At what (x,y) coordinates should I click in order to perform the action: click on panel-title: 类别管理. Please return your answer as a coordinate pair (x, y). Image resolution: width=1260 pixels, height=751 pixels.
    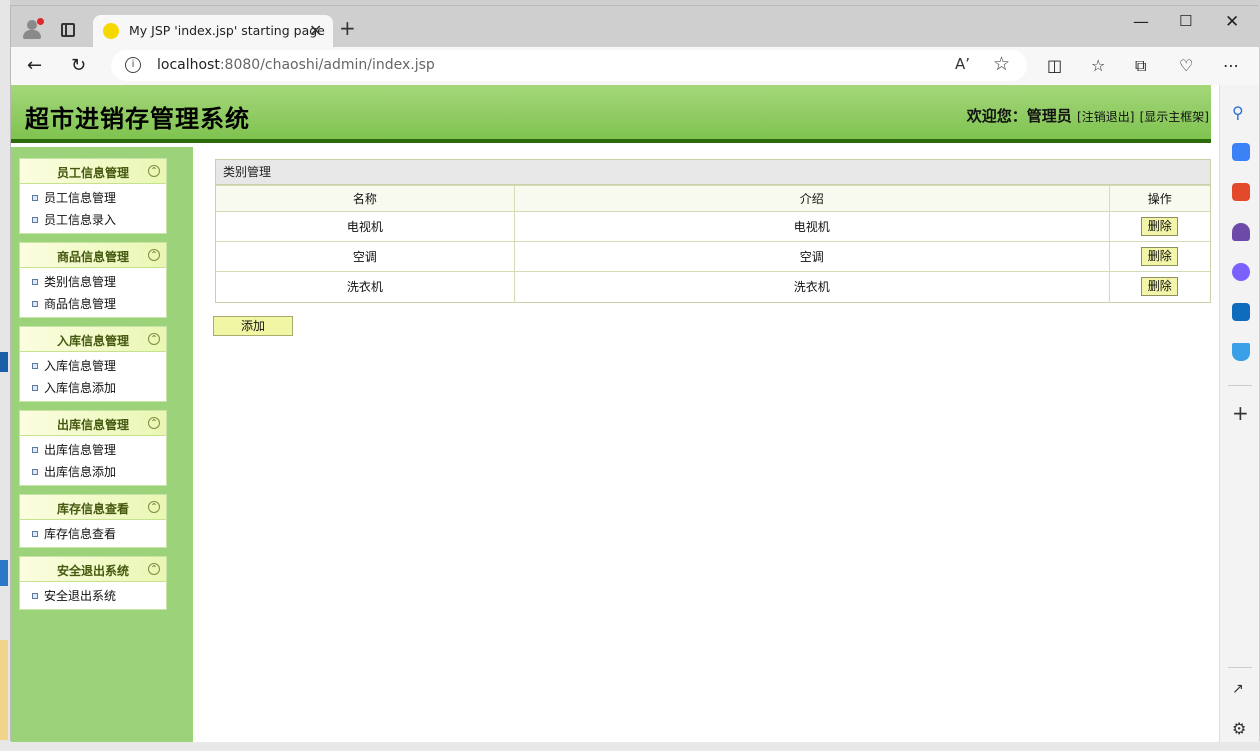
    Looking at the image, I should click on (713, 172).